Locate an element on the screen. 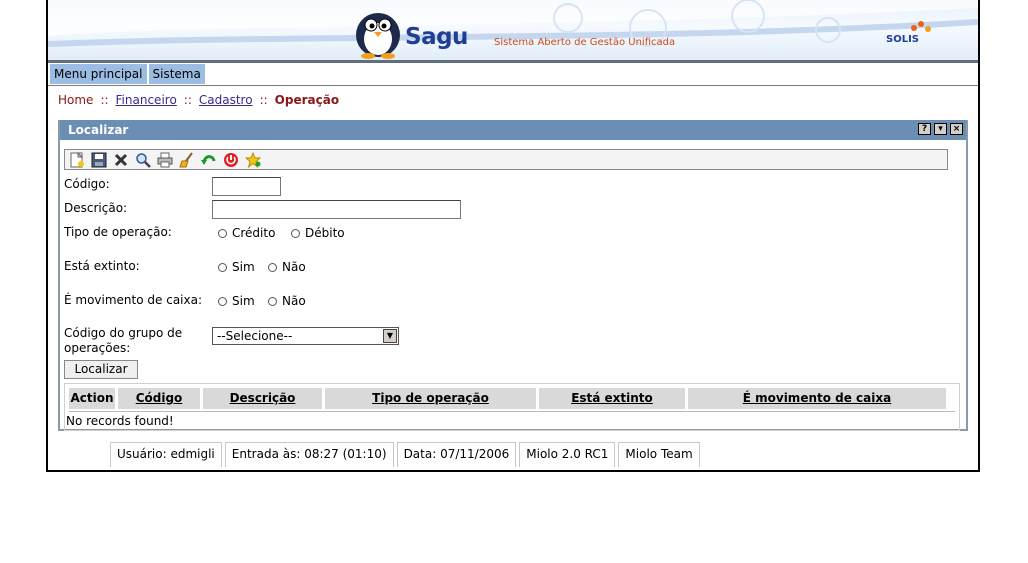 The width and height of the screenshot is (1028, 563). tipo-debito-radio: Débito is located at coordinates (318, 233).